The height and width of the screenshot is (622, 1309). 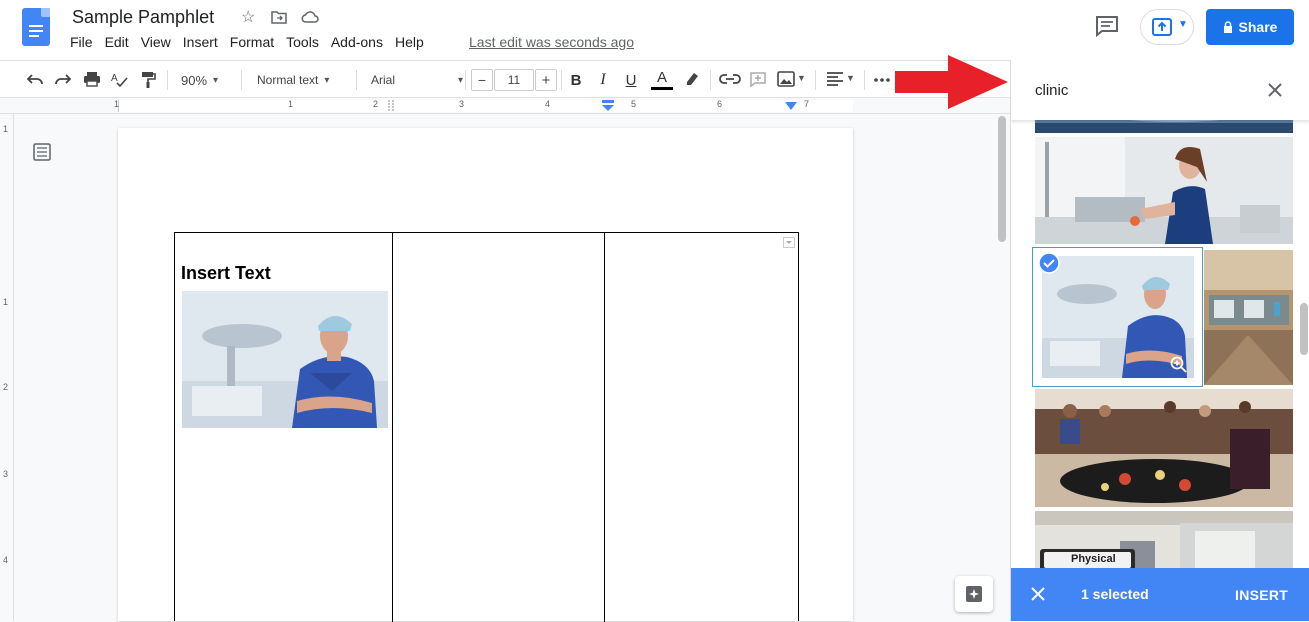 What do you see at coordinates (114, 78) in the screenshot?
I see `svg-text: A` at bounding box center [114, 78].